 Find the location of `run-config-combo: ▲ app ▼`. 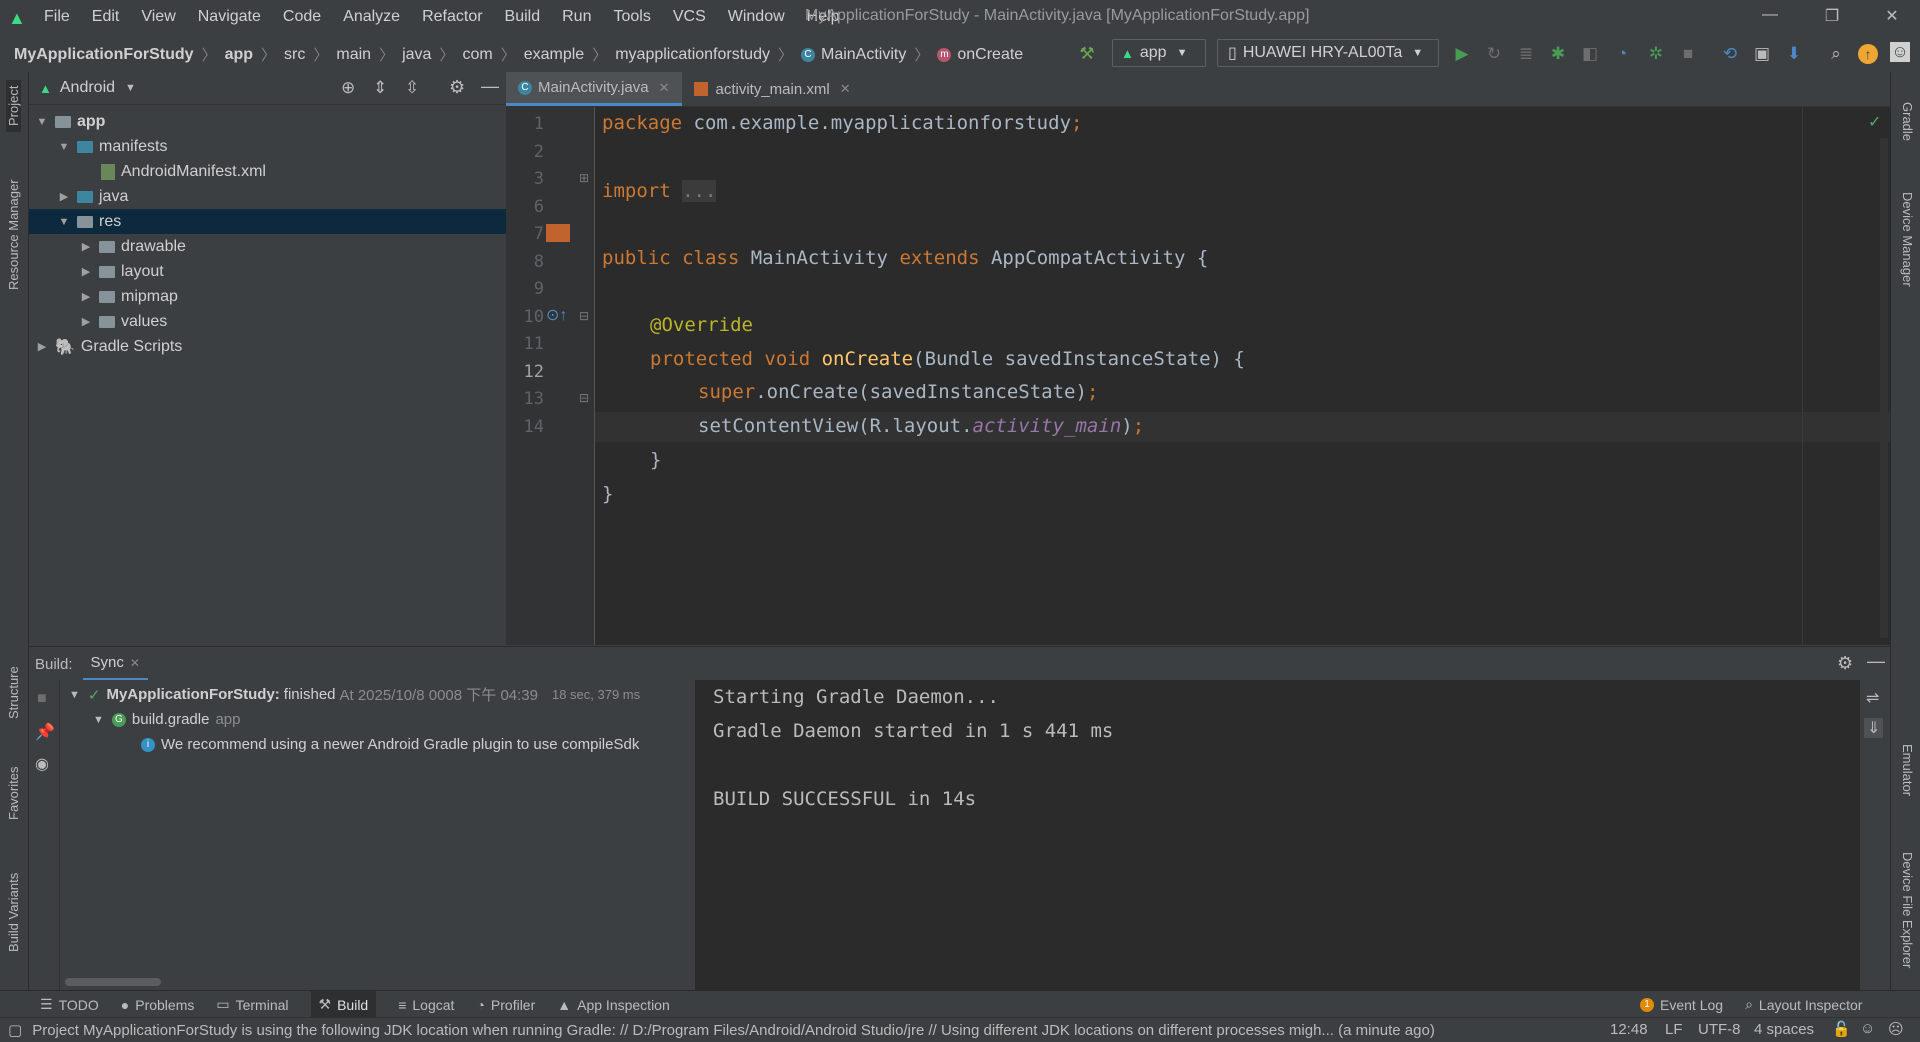

run-config-combo: ▲ app ▼ is located at coordinates (1159, 53).